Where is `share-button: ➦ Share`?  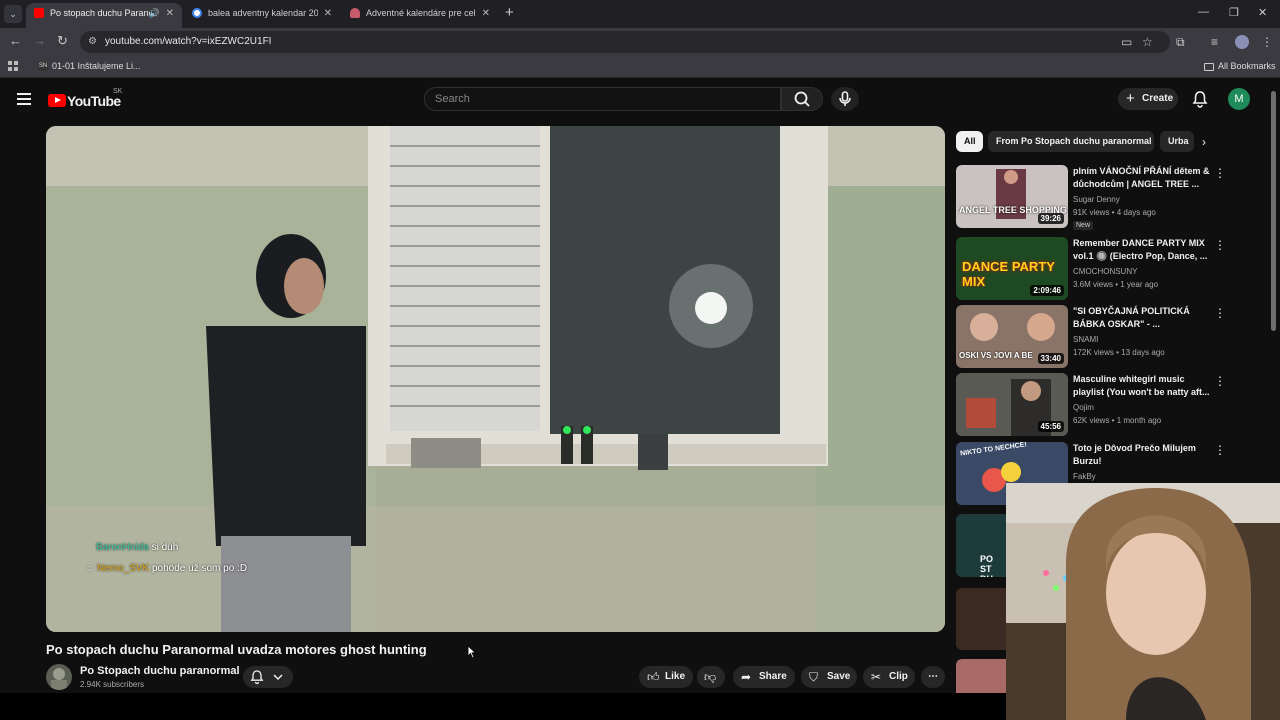 share-button: ➦ Share is located at coordinates (764, 677).